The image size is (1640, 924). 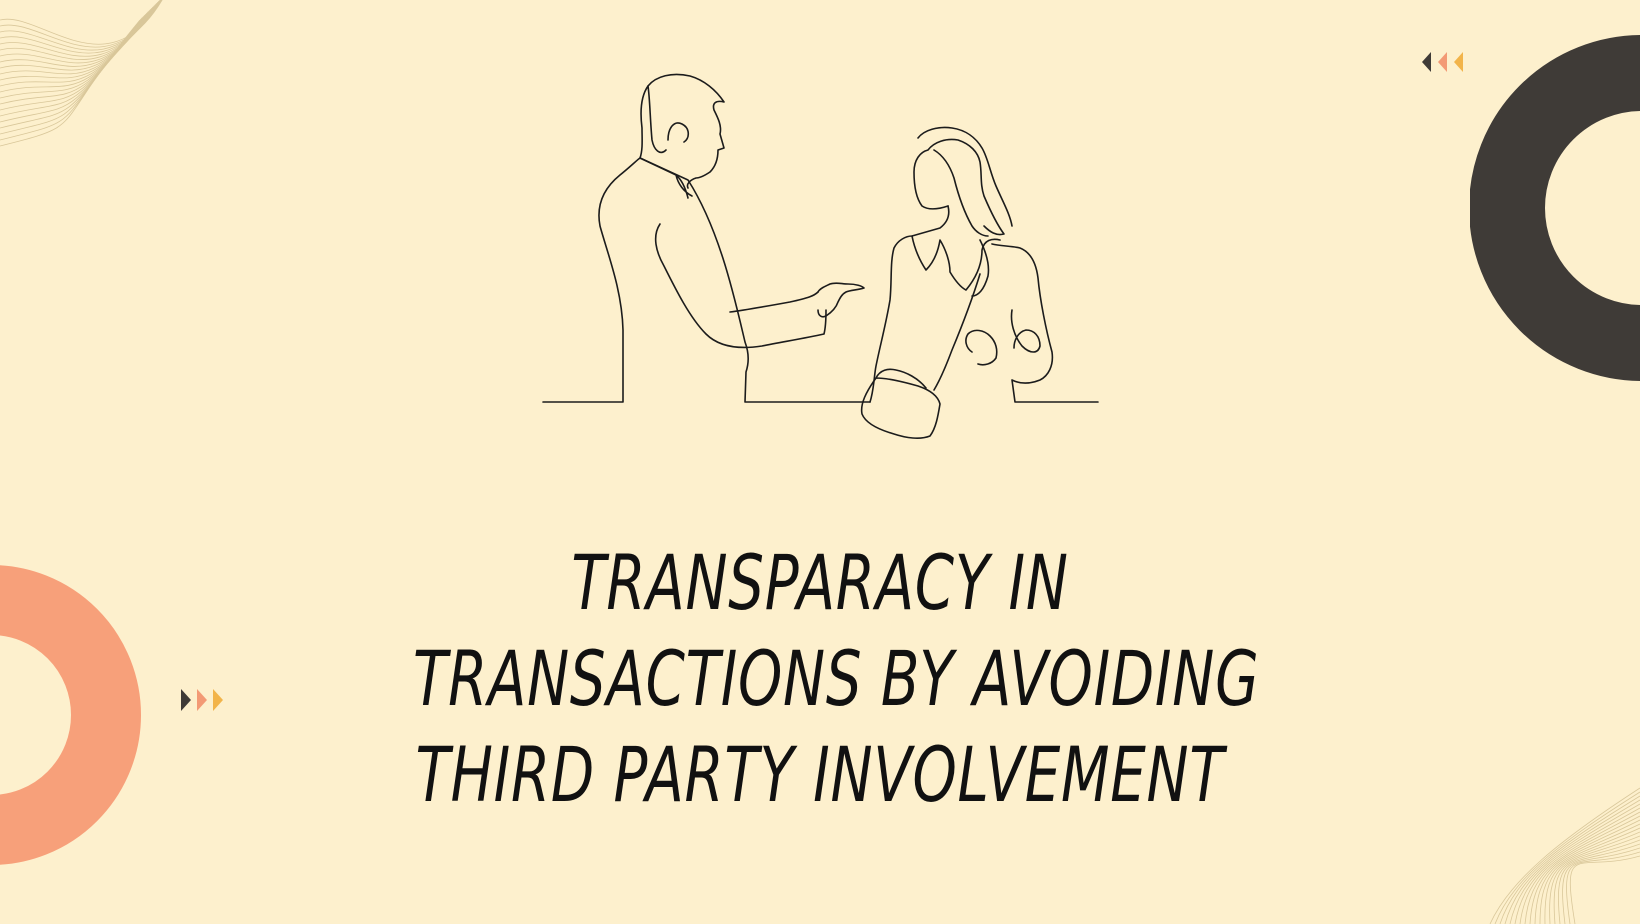 I want to click on woman-hand, so click(x=1003, y=337).